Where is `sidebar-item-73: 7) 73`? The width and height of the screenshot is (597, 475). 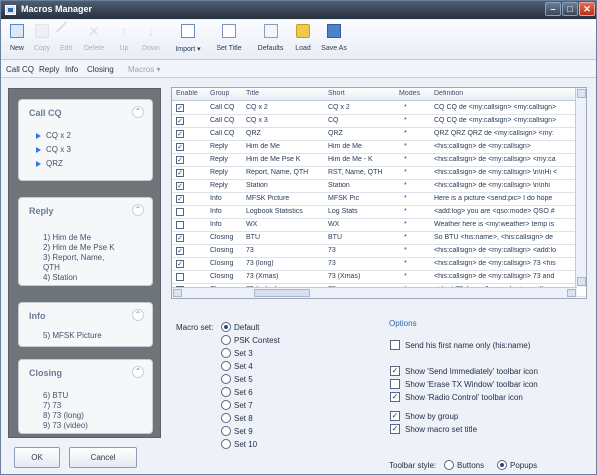 sidebar-item-73: 7) 73 is located at coordinates (52, 406).